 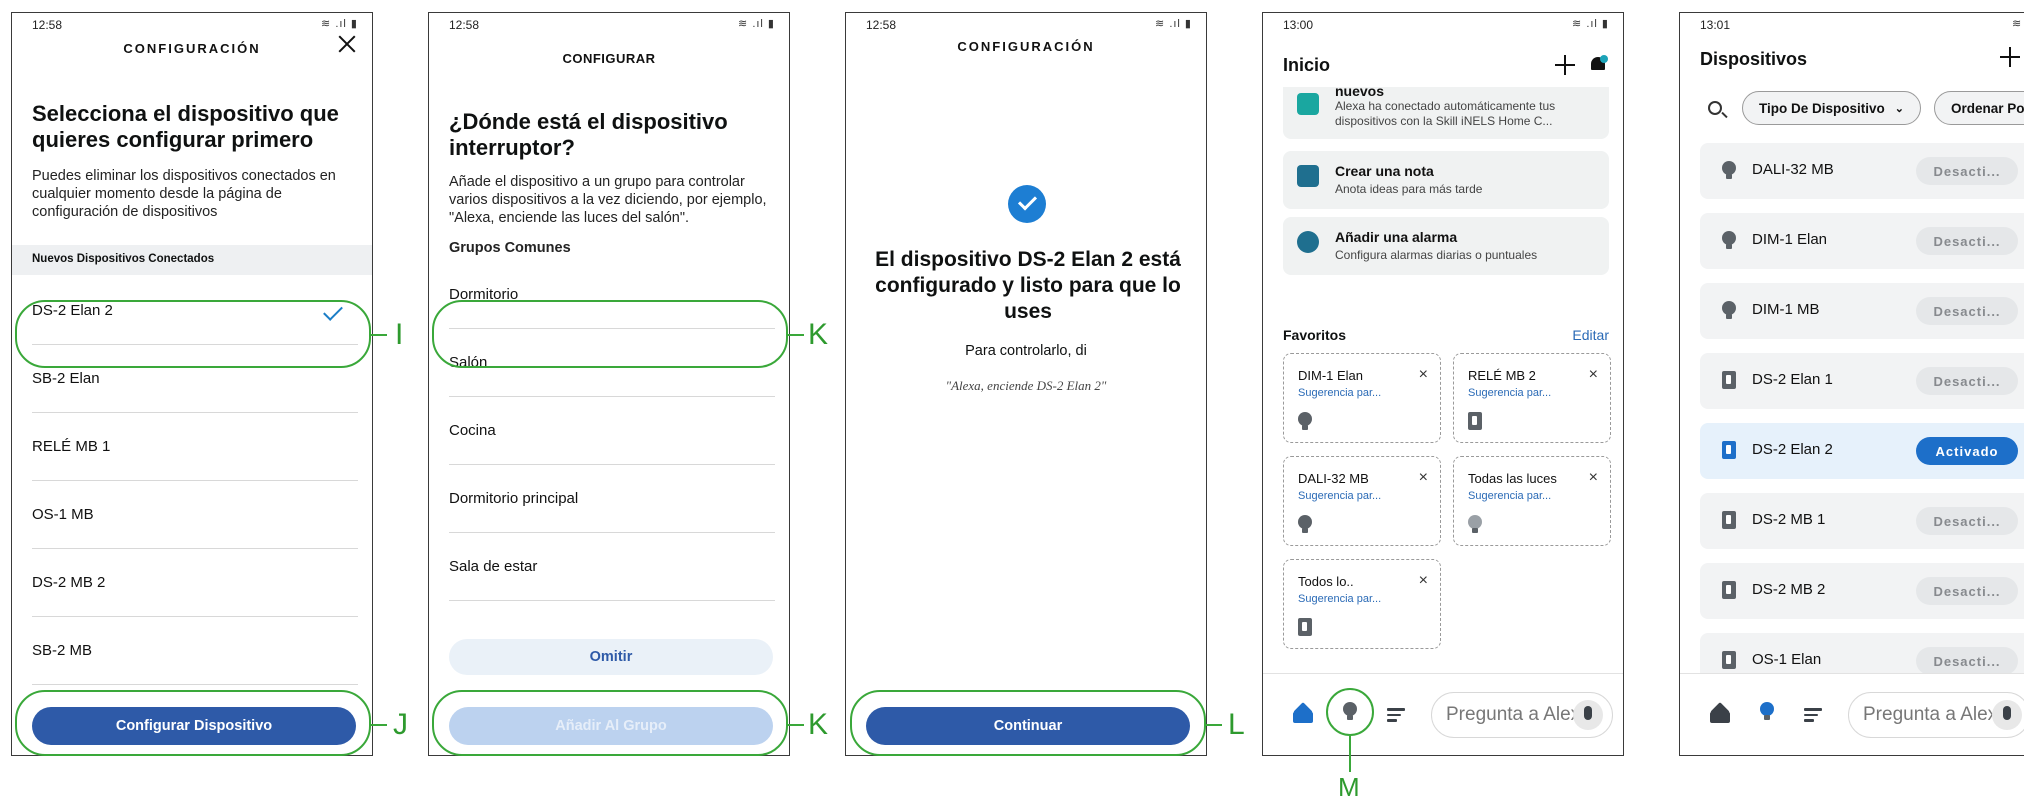 What do you see at coordinates (63, 514) in the screenshot?
I see `device-label: OS-1 MB` at bounding box center [63, 514].